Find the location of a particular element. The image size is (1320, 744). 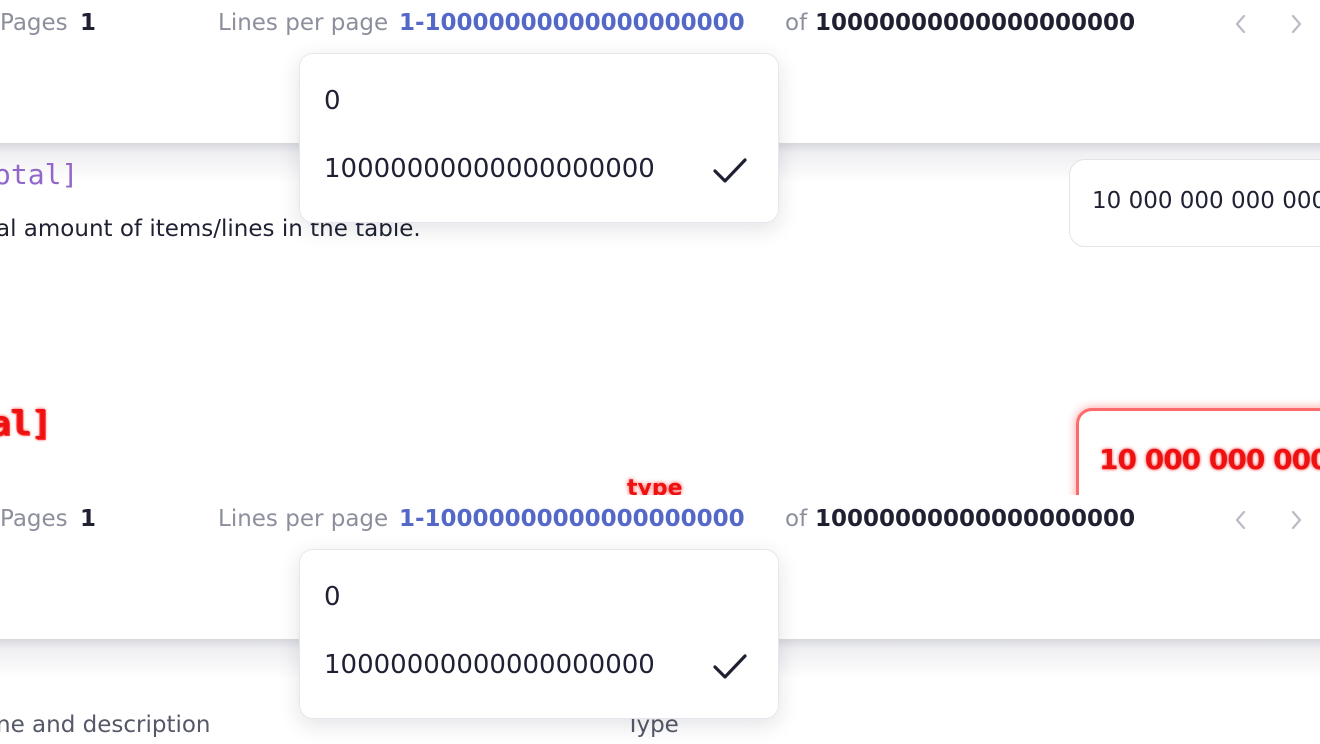

property-value: 10 000 000 000 000 is located at coordinates (1206, 201).